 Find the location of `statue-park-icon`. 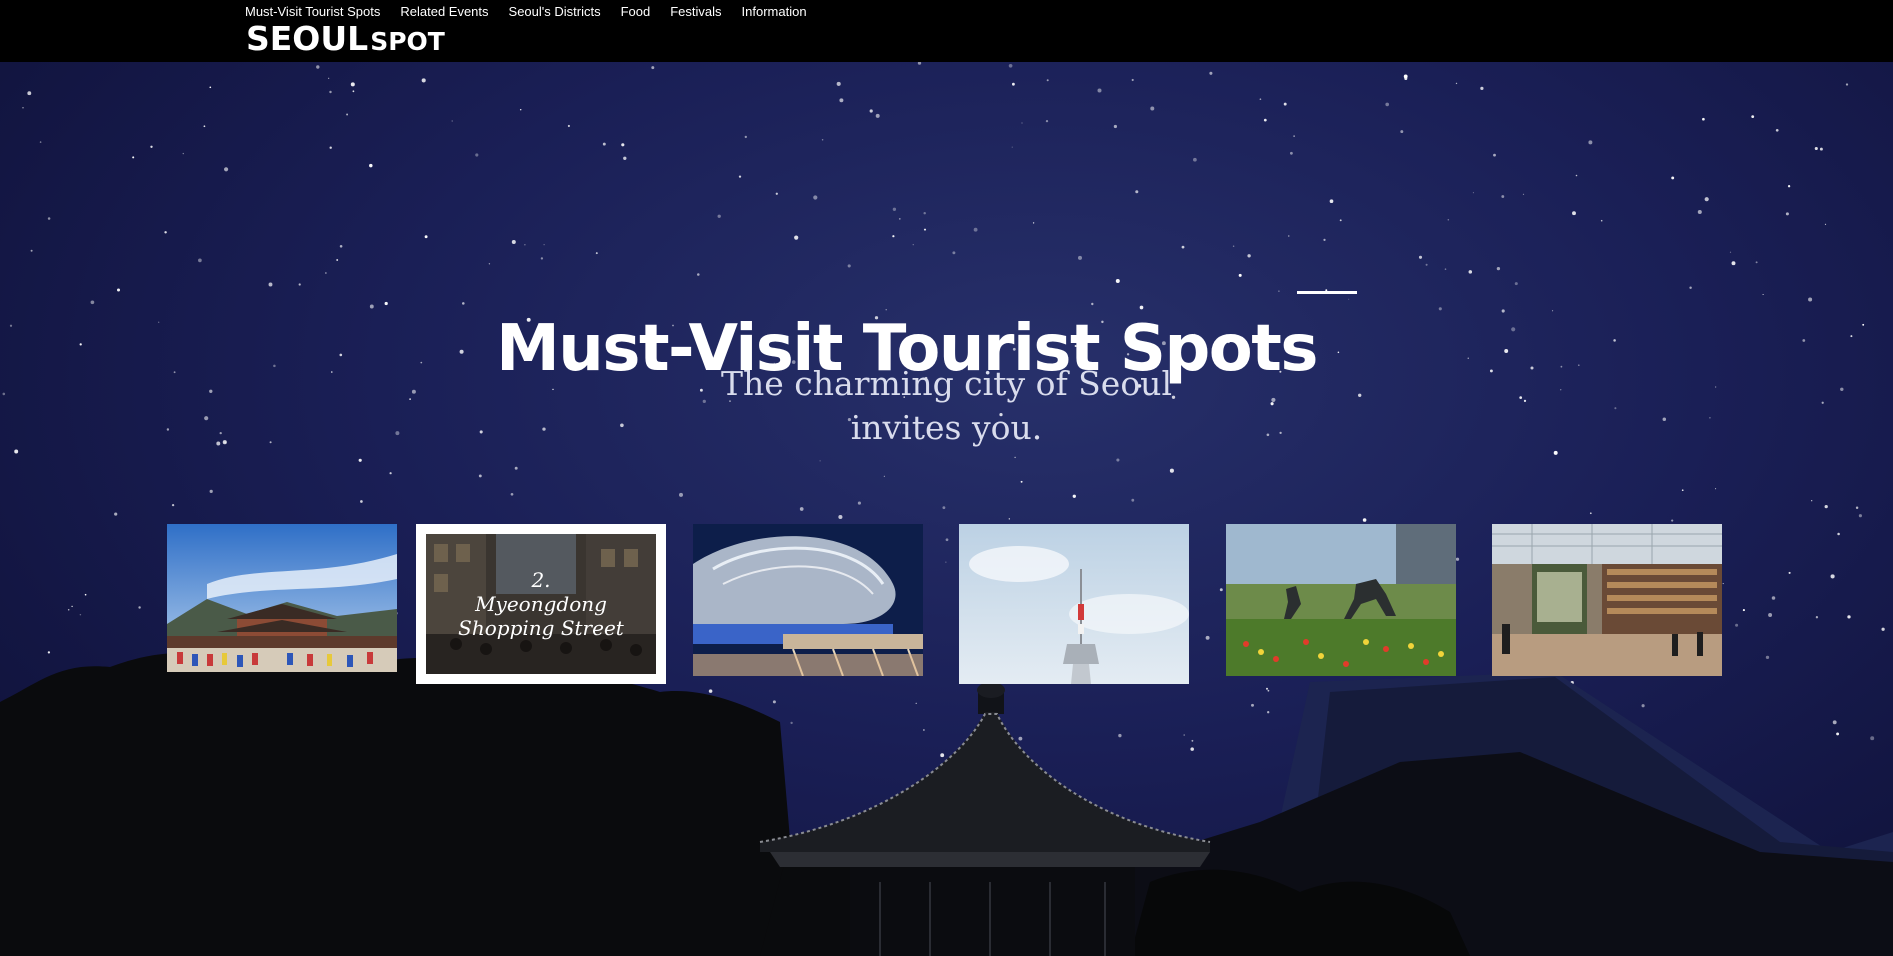

statue-park-icon is located at coordinates (1341, 600).